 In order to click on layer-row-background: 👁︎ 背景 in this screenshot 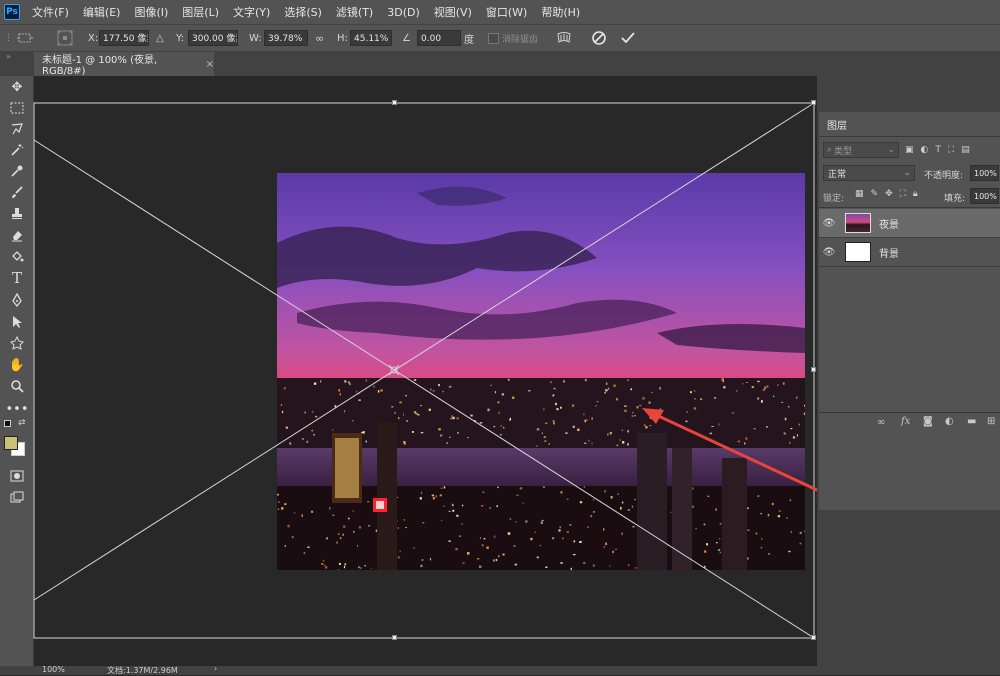, I will do `click(909, 252)`.